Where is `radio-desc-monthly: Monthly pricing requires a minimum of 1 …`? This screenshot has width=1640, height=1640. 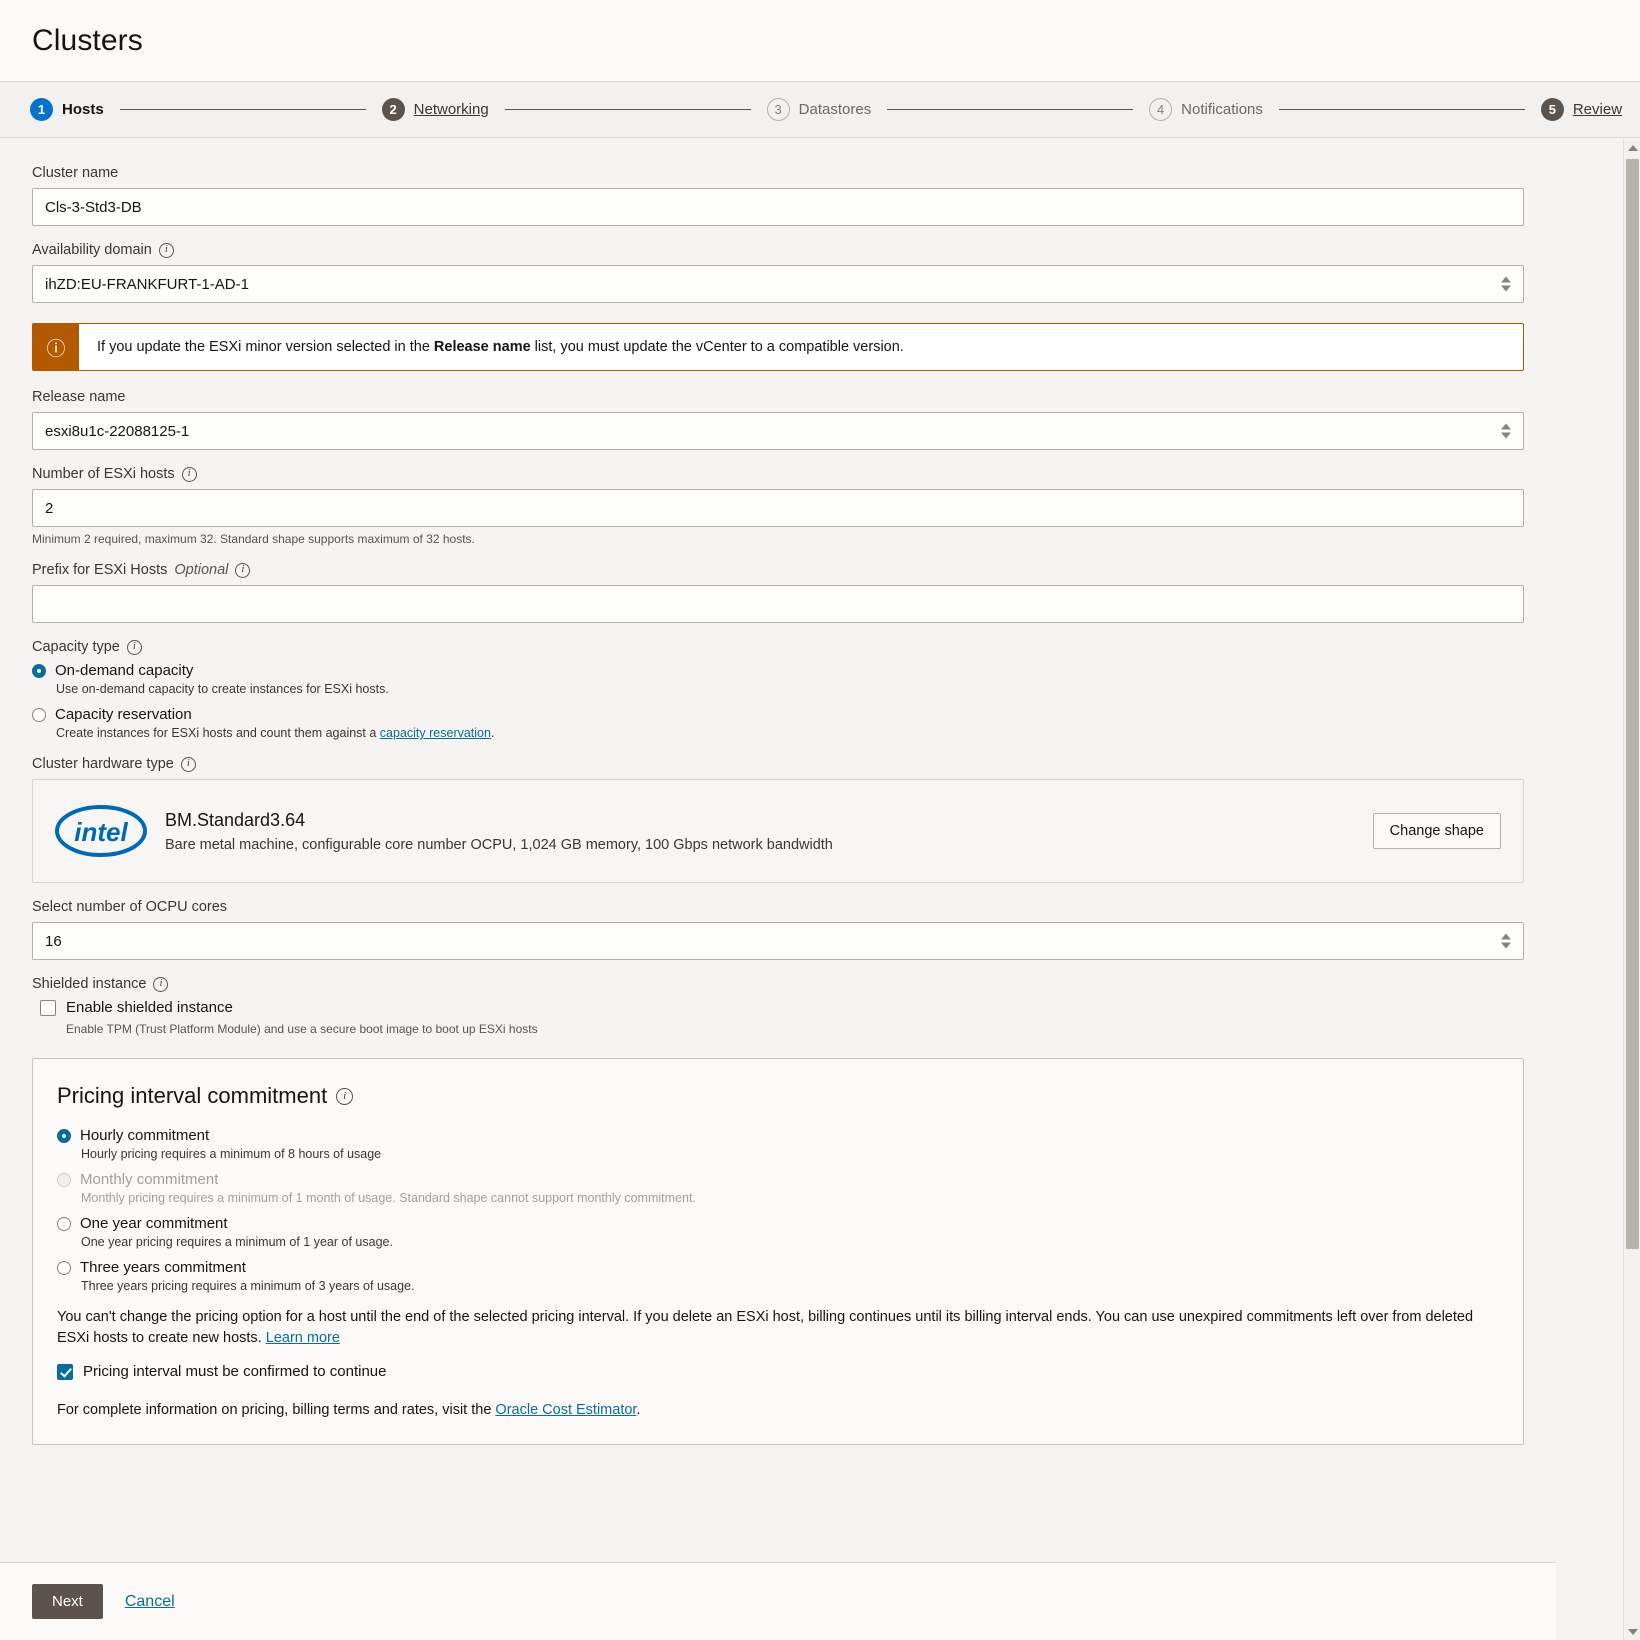 radio-desc-monthly: Monthly pricing requires a minimum of 1 … is located at coordinates (388, 1198).